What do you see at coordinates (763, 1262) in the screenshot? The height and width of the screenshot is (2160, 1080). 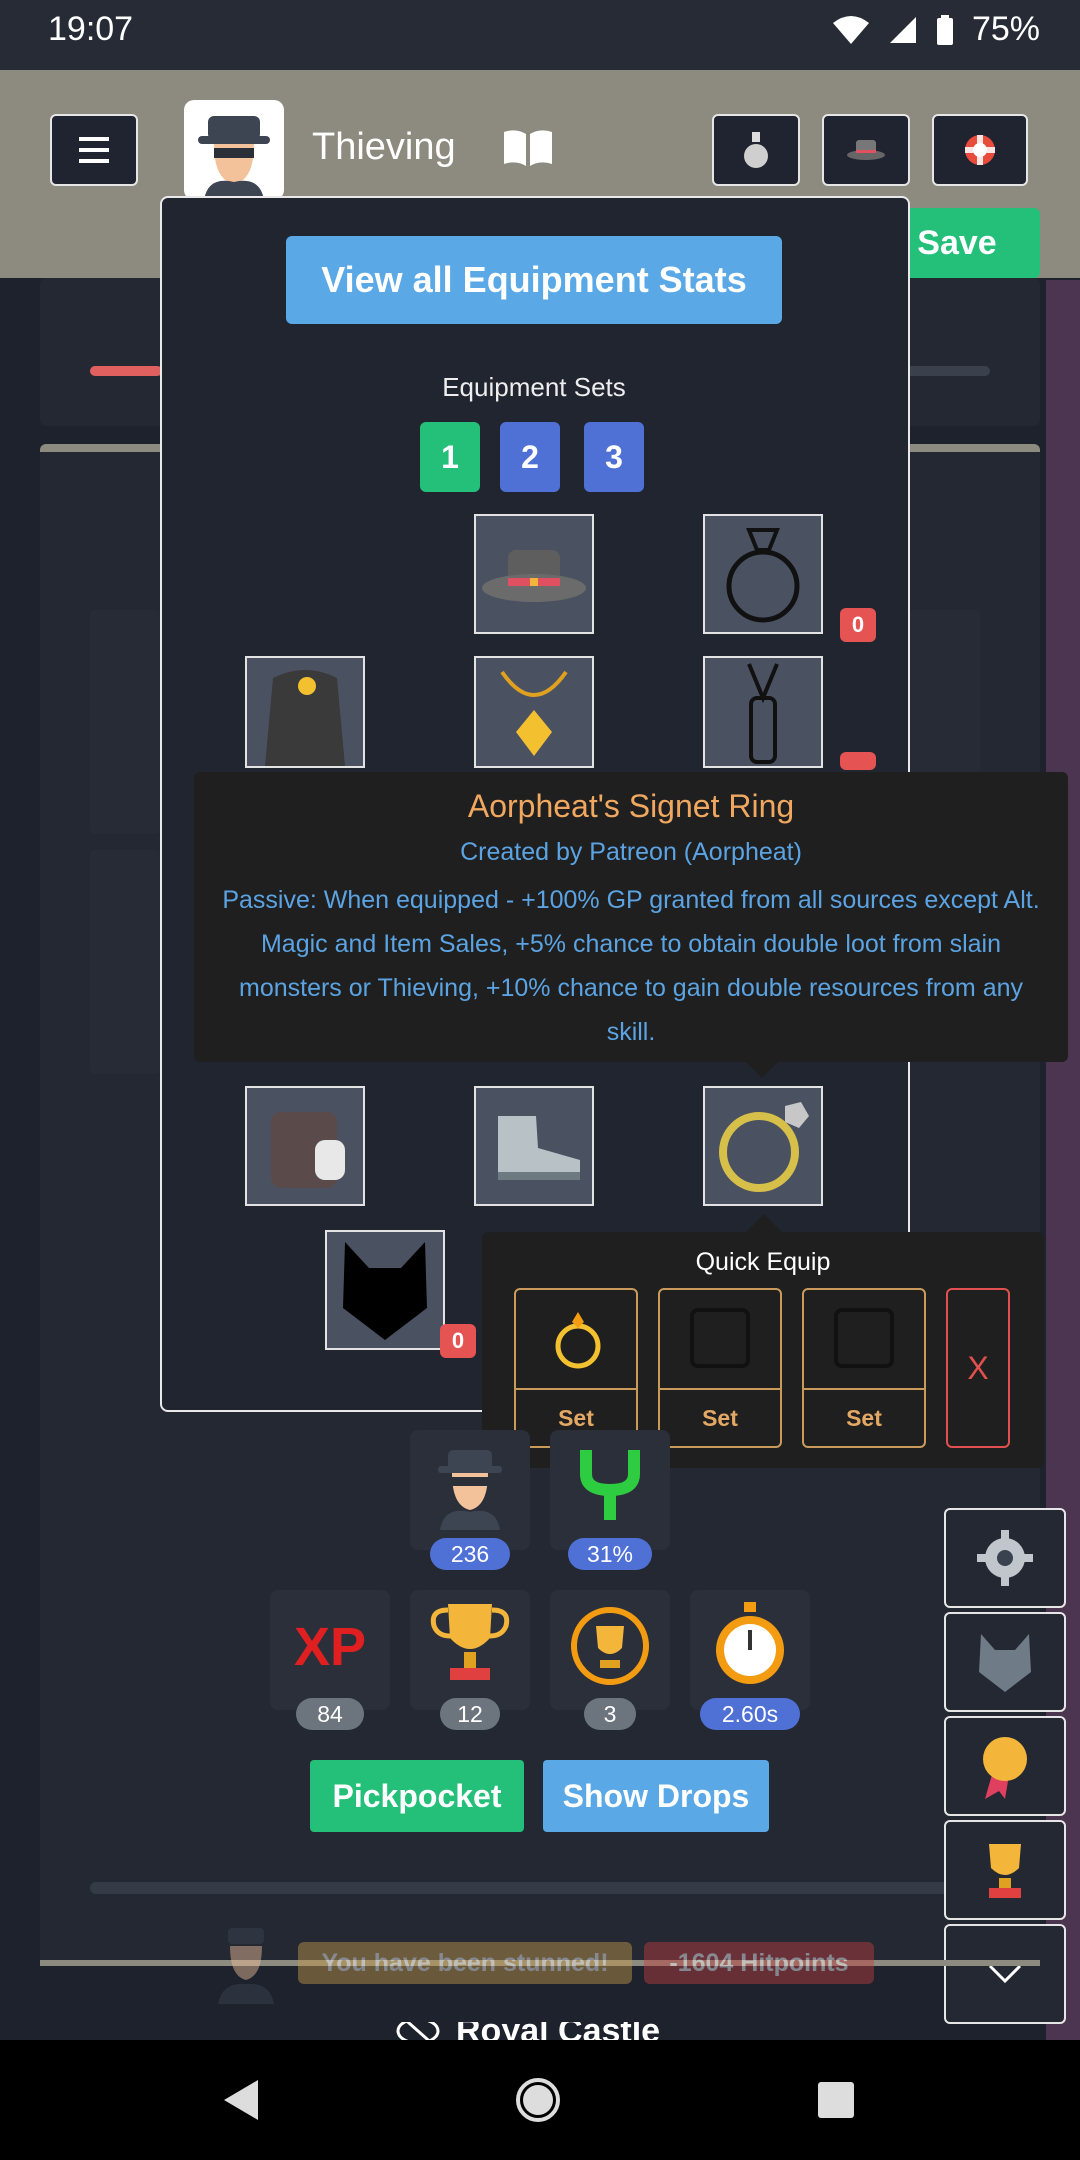 I see `quick-equip-title: Quick Equip` at bounding box center [763, 1262].